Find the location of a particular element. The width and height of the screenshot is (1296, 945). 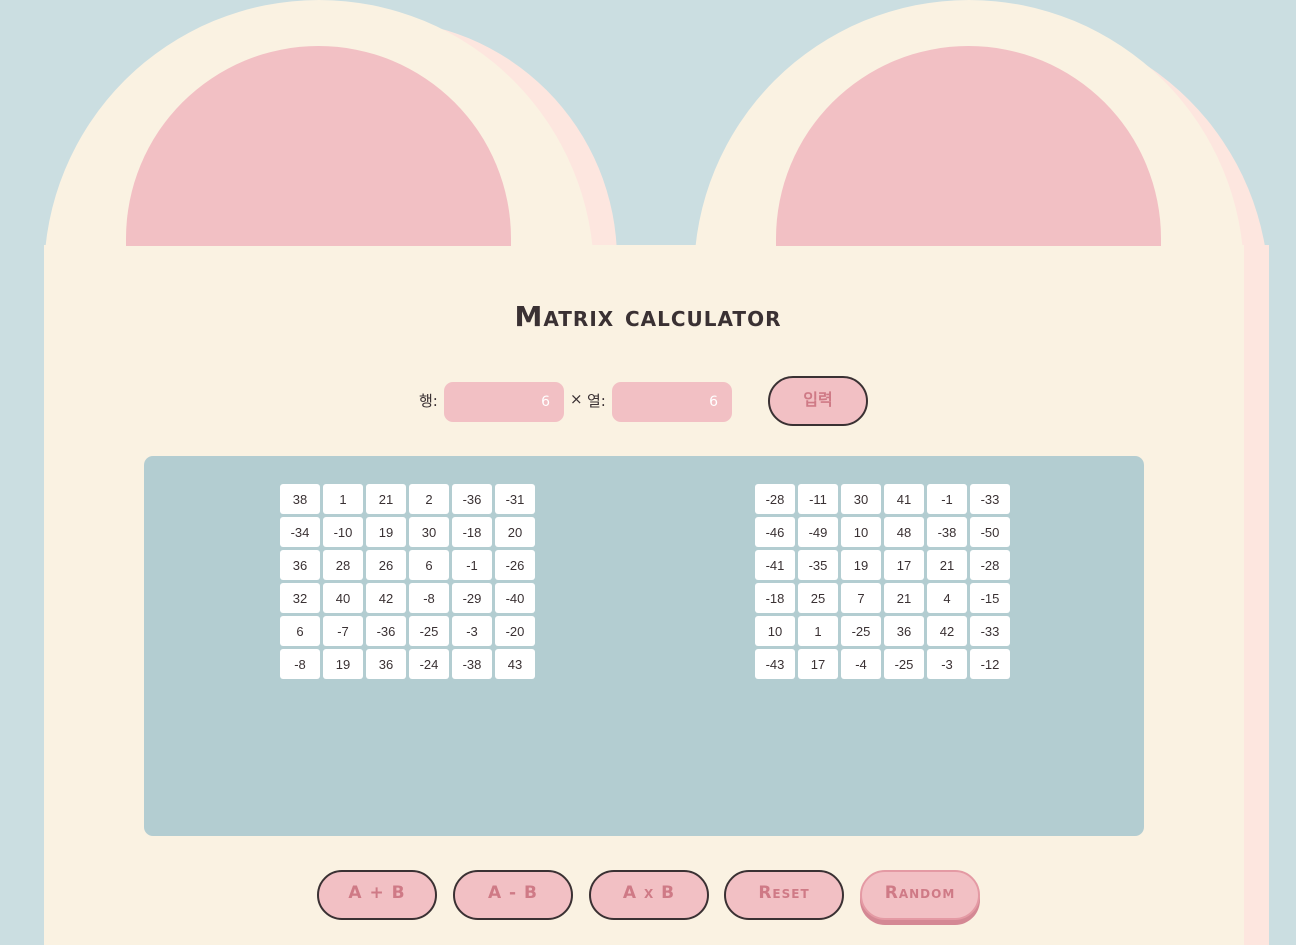

matrix-a-cell: 30 is located at coordinates (429, 532).